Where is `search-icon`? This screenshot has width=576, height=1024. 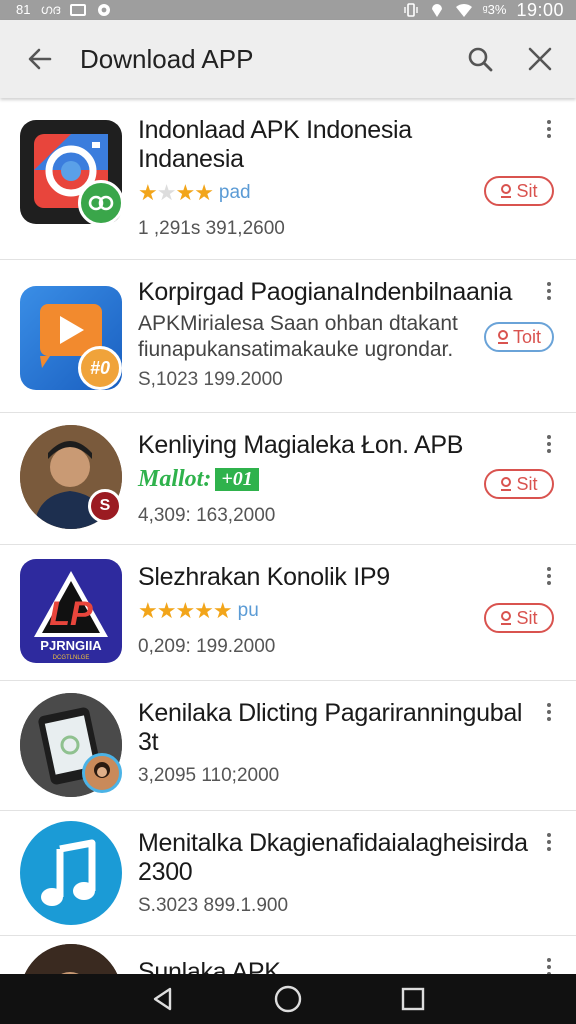
search-icon is located at coordinates (480, 59).